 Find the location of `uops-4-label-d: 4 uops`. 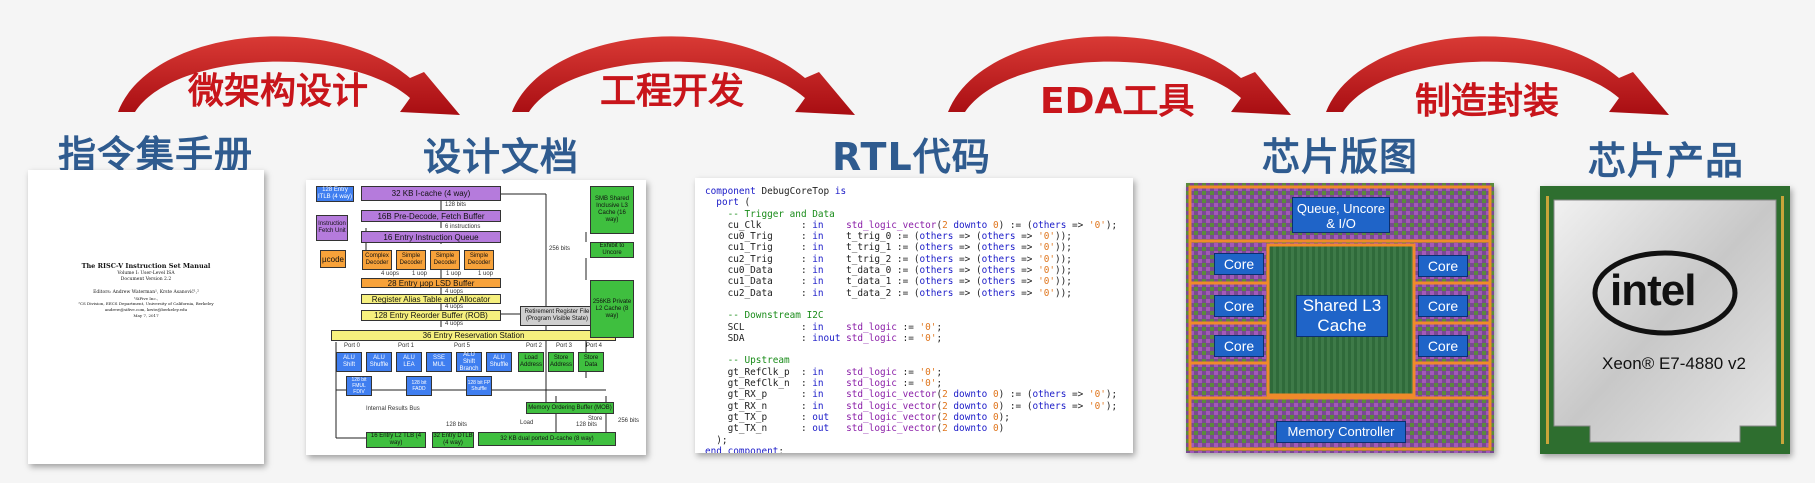

uops-4-label-d: 4 uops is located at coordinates (454, 324).